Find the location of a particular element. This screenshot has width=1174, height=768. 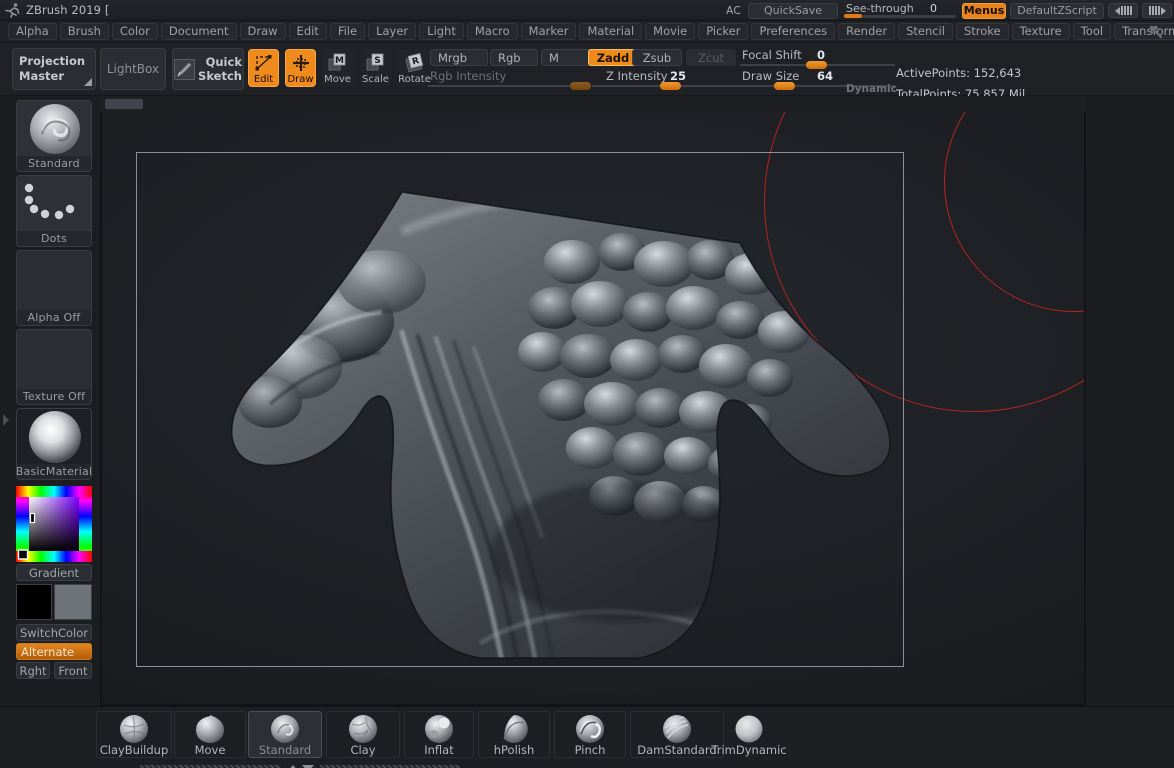

brush-item-move: Move is located at coordinates (210, 734).